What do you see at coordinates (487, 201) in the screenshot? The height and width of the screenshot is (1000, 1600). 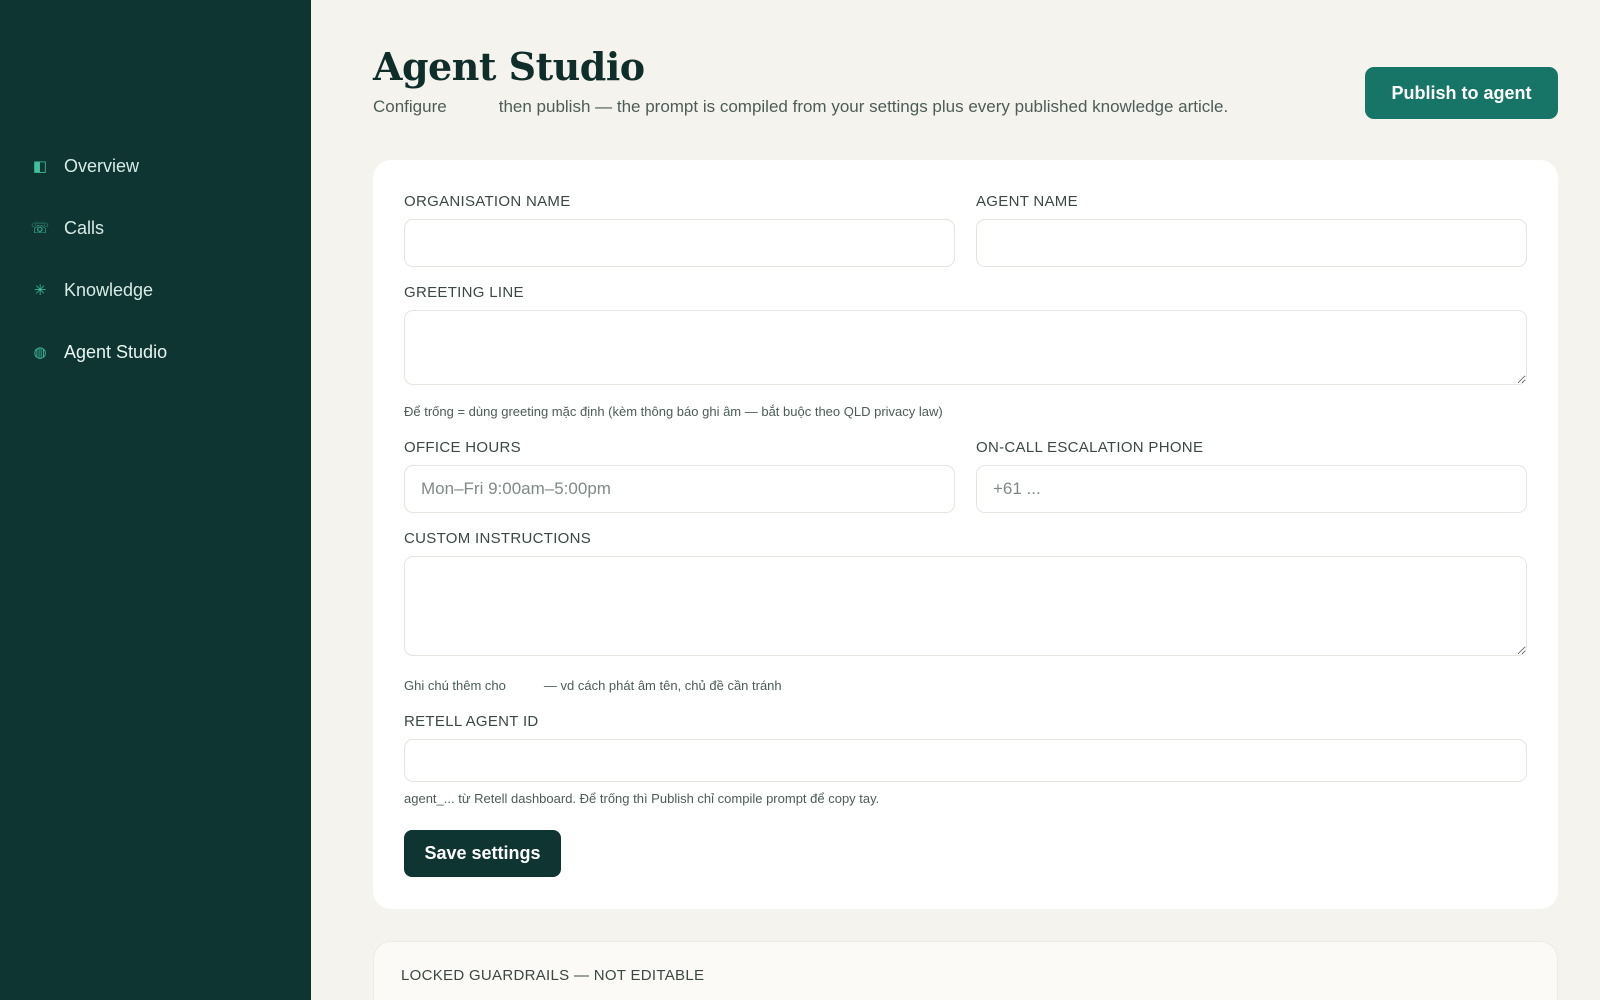 I see `org-name-label: ORGANISATION NAME` at bounding box center [487, 201].